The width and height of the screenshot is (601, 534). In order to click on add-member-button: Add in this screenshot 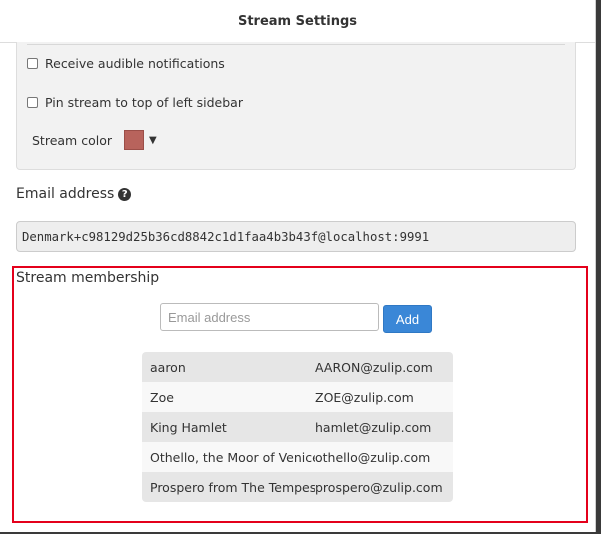, I will do `click(407, 319)`.